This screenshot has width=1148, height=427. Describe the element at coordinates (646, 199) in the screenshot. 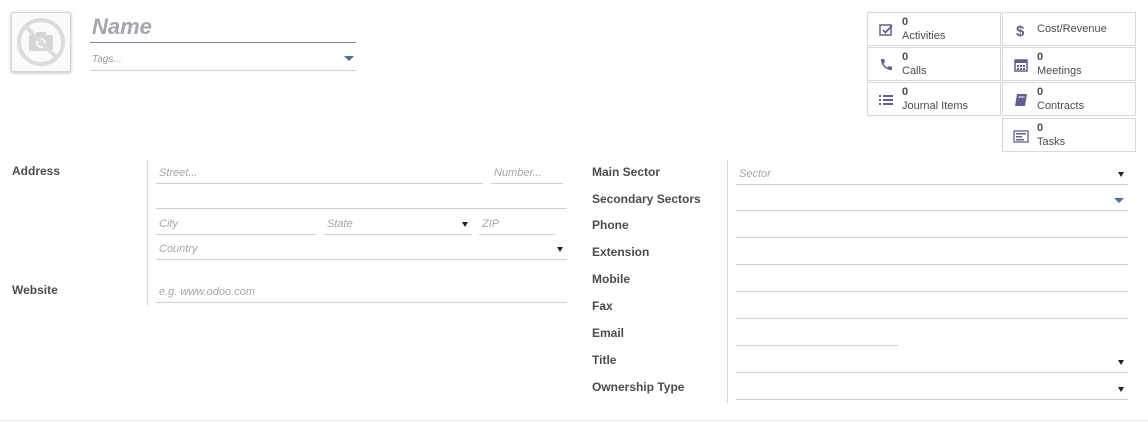

I see `secondary-sectors-label: Secondary Sectors` at that location.